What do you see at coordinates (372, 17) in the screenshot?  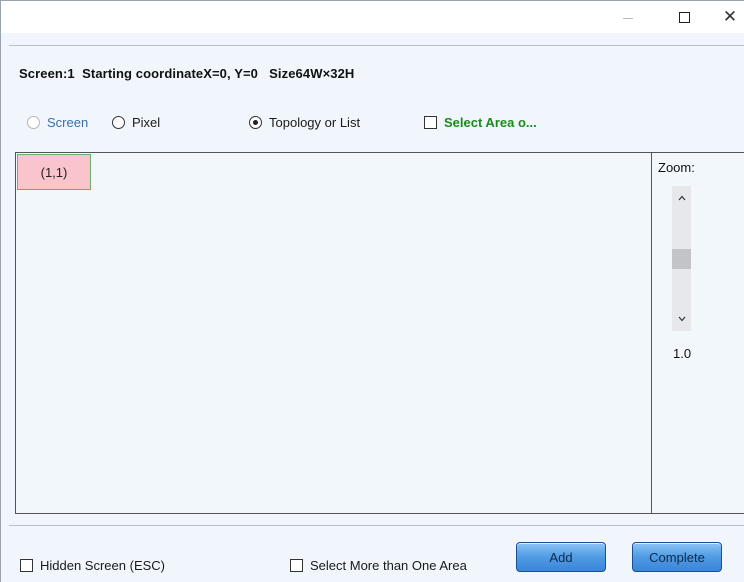 I see `title-bar: ✕` at bounding box center [372, 17].